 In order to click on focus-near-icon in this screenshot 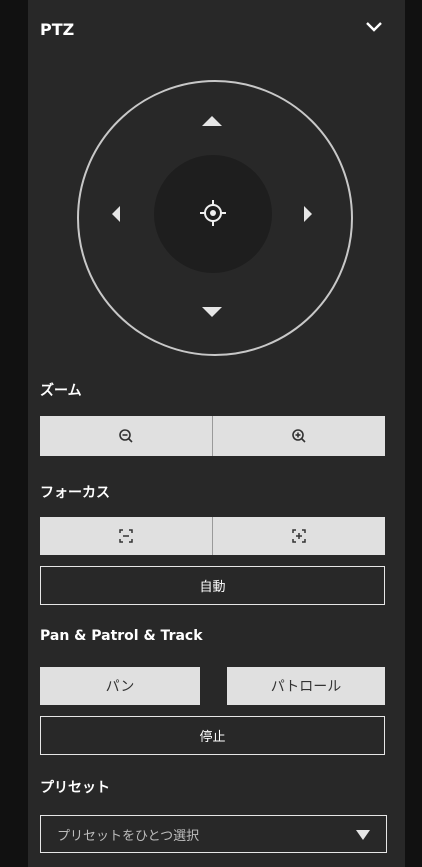, I will do `click(126, 536)`.